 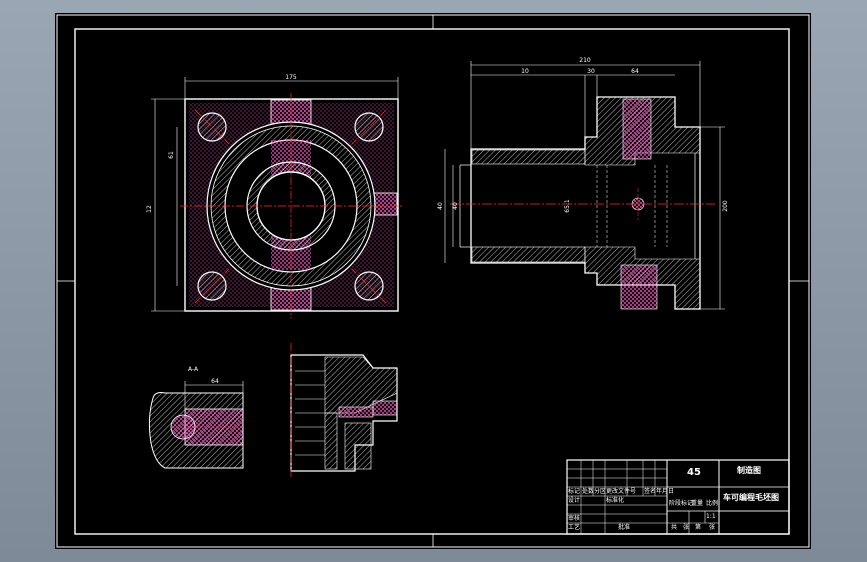 What do you see at coordinates (712, 503) in the screenshot?
I see `tb-scale-word: 比例` at bounding box center [712, 503].